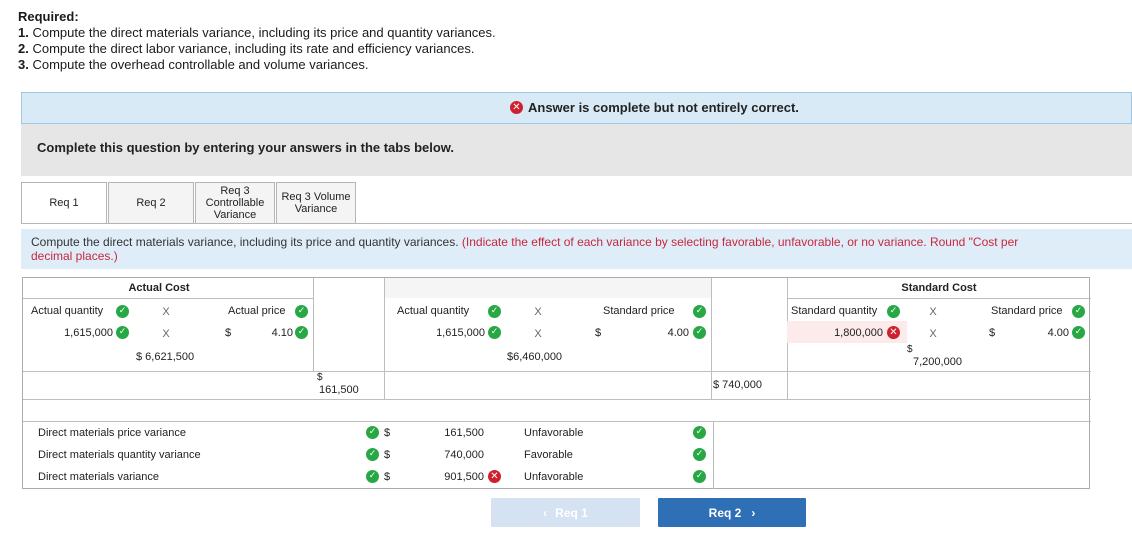 Image resolution: width=1132 pixels, height=559 pixels. What do you see at coordinates (257, 311) in the screenshot?
I see `actual-price-label: Actual price` at bounding box center [257, 311].